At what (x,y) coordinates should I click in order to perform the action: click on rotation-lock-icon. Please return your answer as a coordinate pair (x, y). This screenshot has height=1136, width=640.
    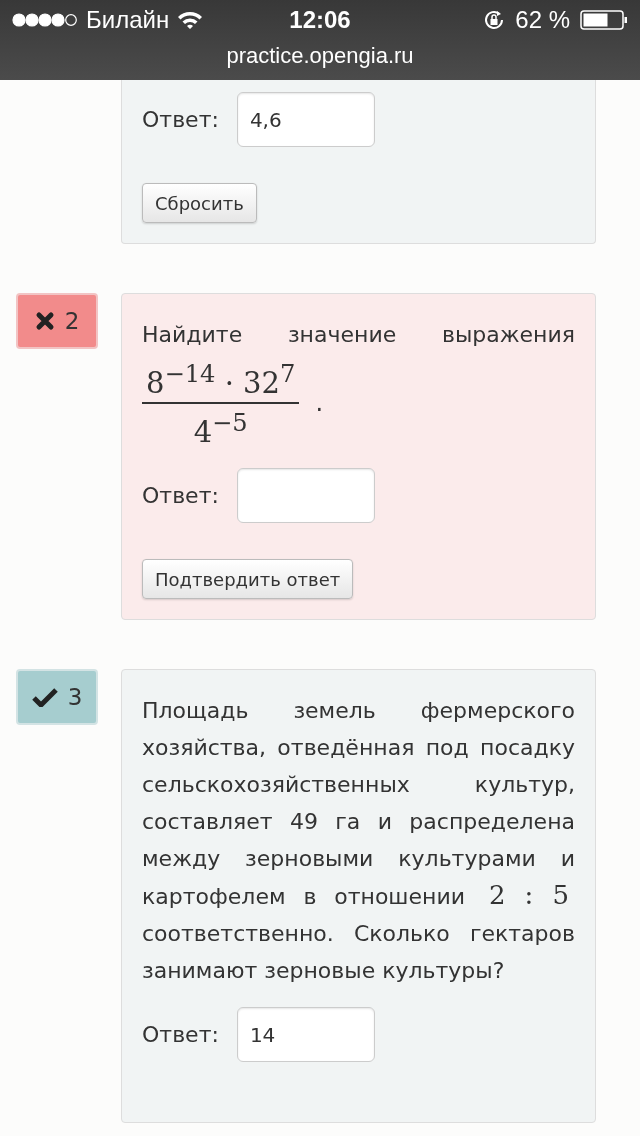
    Looking at the image, I should click on (494, 20).